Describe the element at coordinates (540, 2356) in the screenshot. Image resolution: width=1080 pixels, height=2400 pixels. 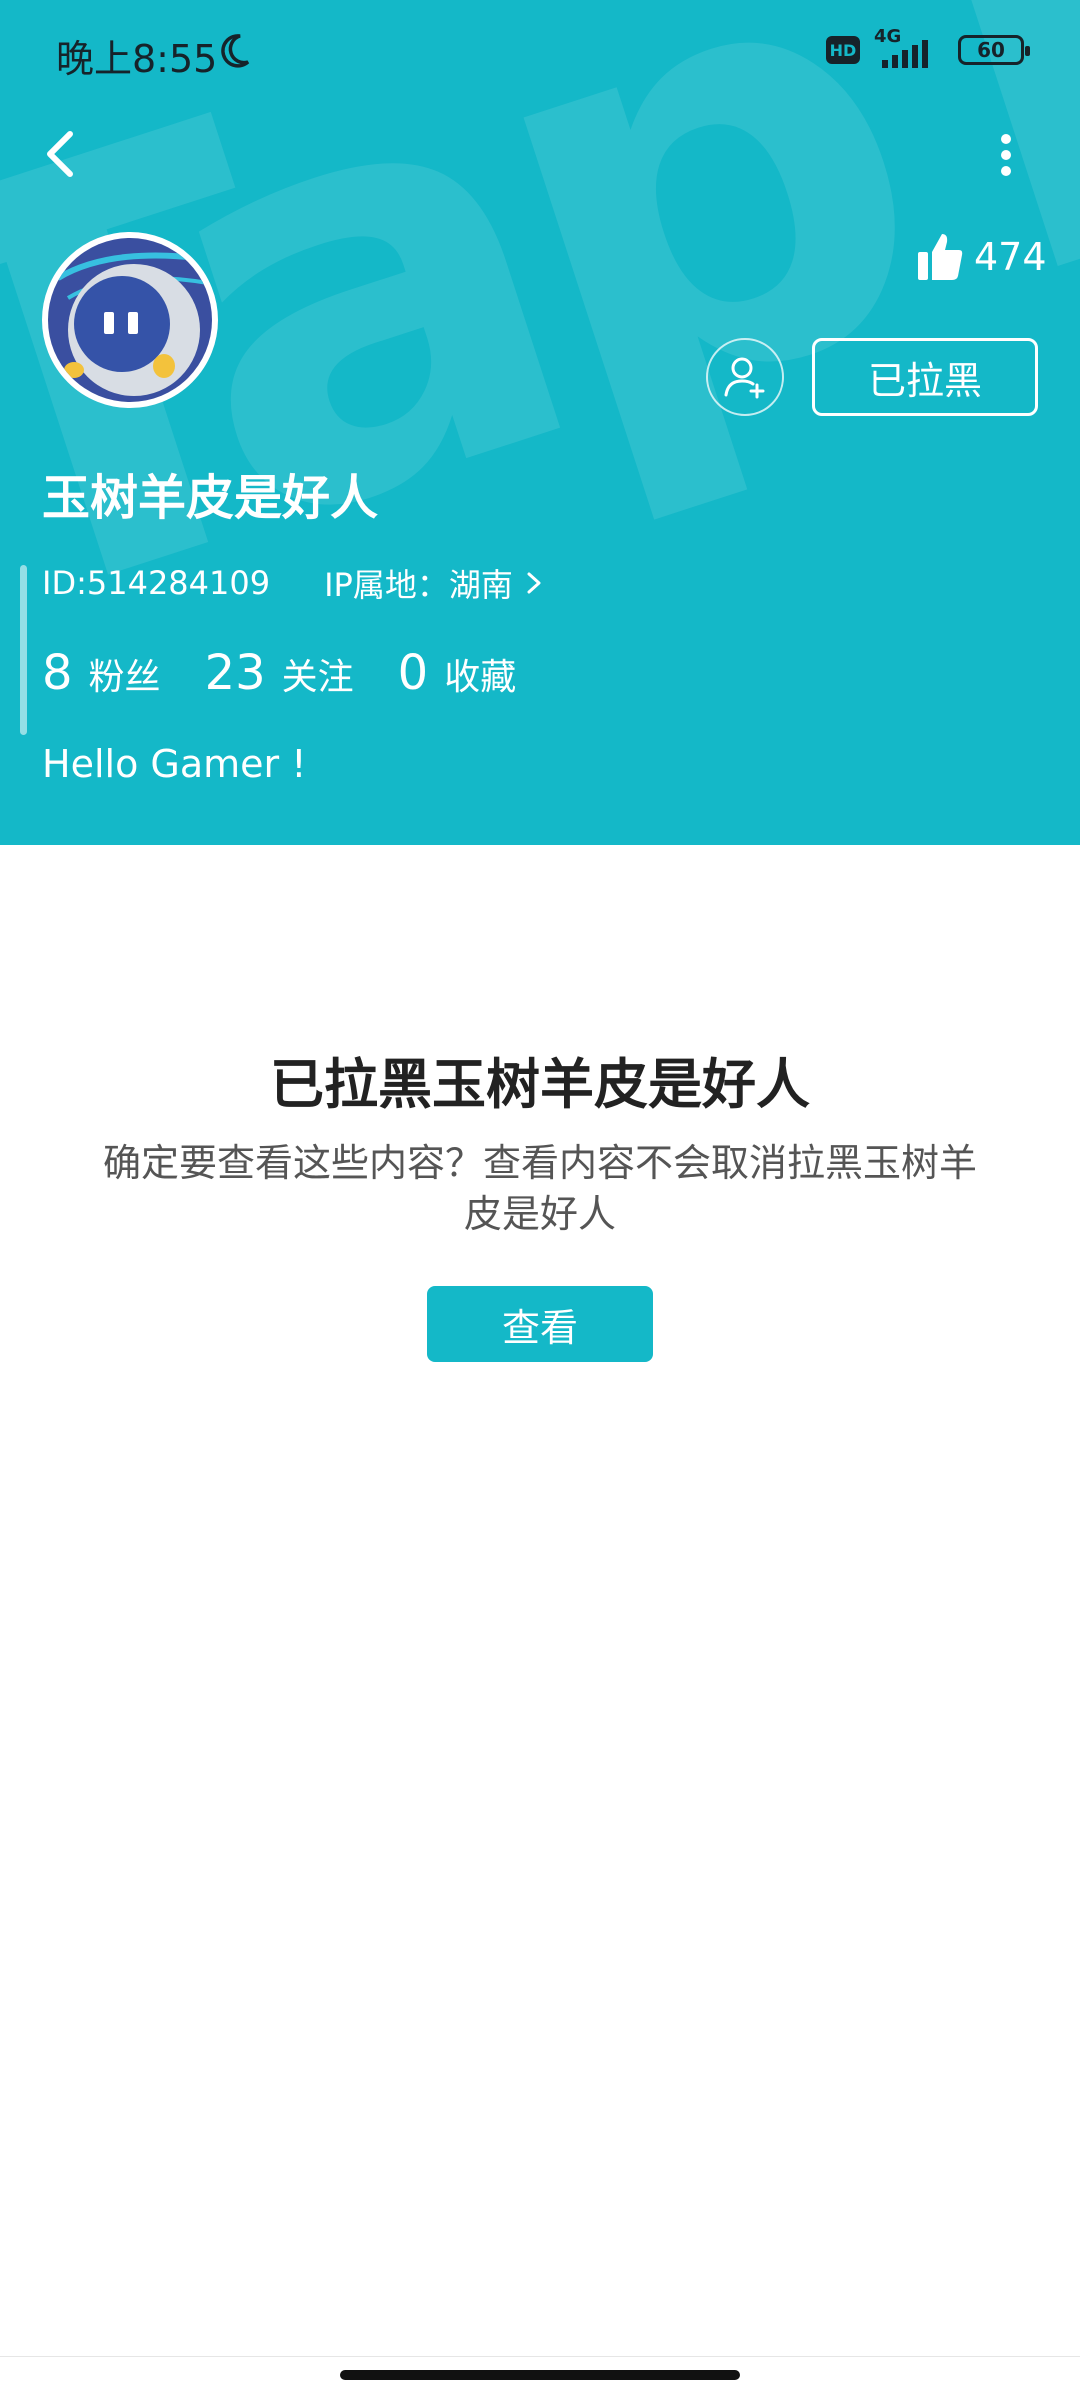
I see `bottom-divider` at that location.